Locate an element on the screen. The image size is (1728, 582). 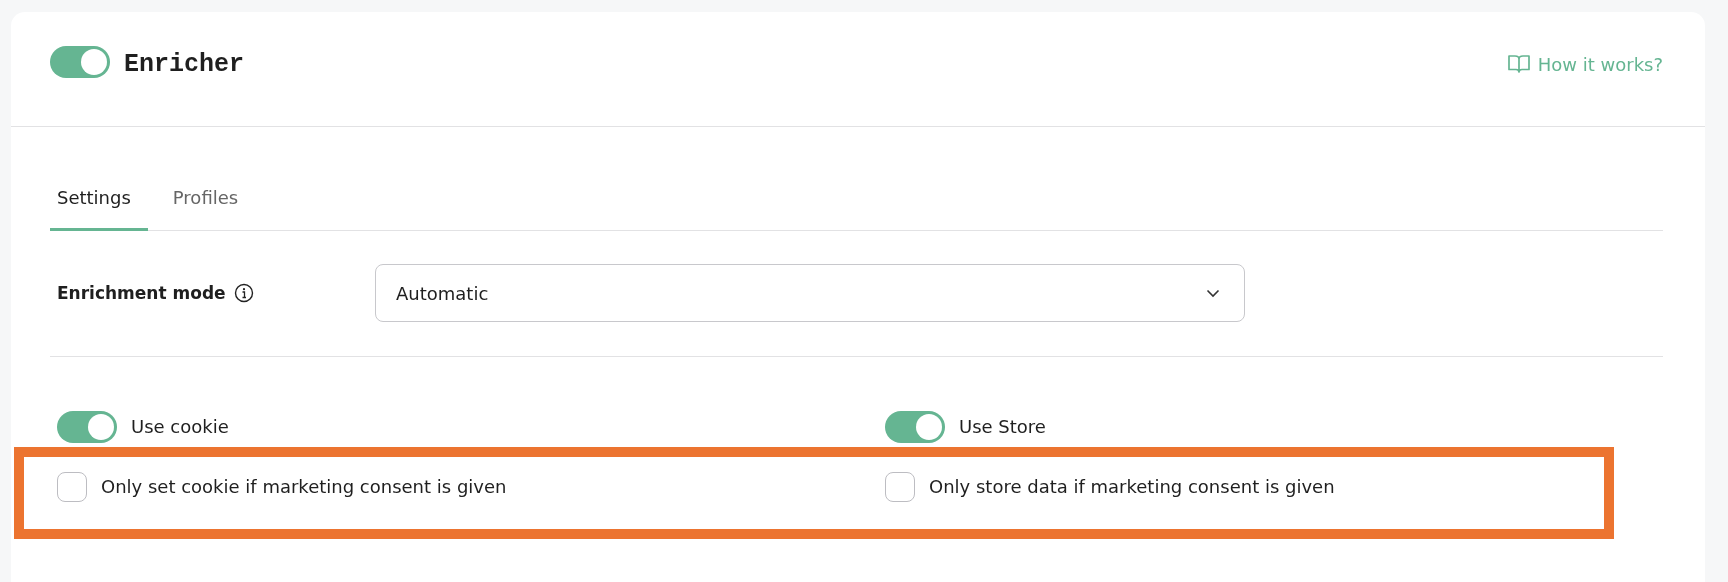
chevron-down-icon is located at coordinates (1213, 293).